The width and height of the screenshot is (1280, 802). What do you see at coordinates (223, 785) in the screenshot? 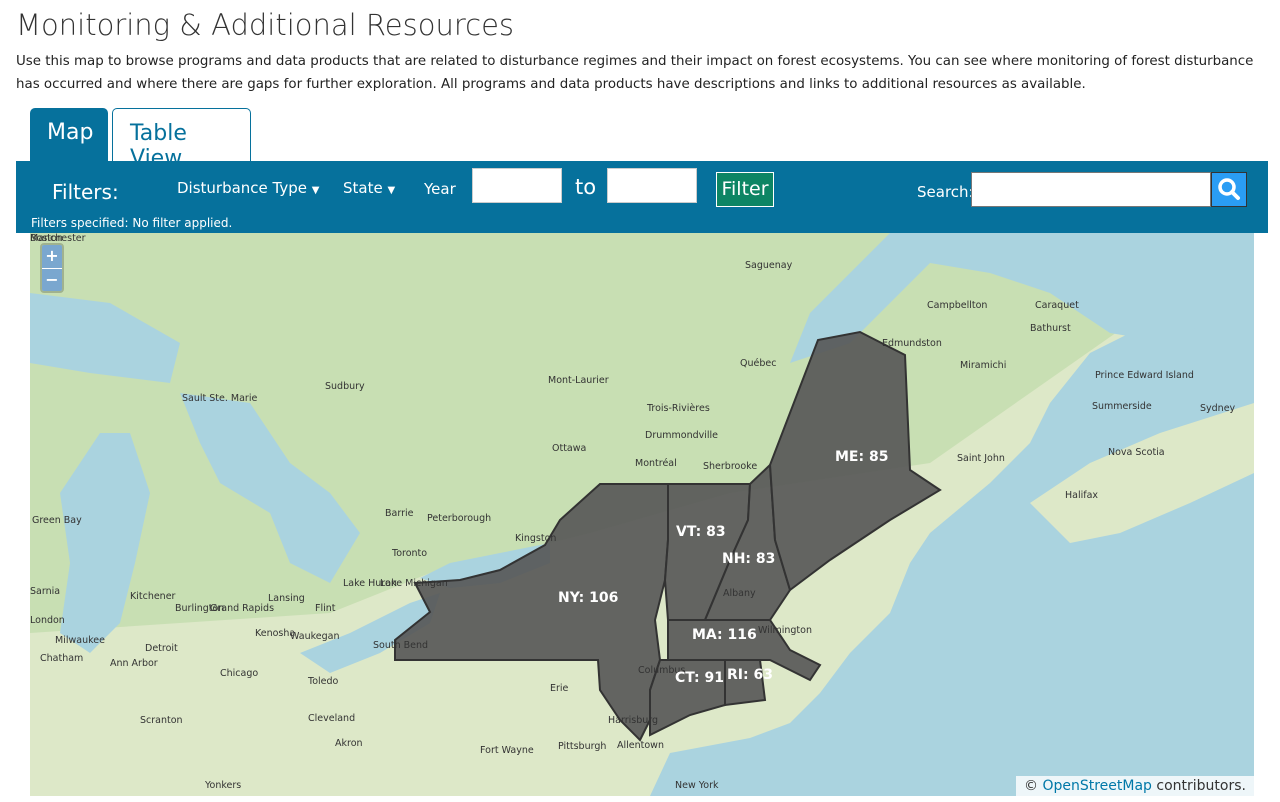
I see `map-place-label: Yonkers` at bounding box center [223, 785].